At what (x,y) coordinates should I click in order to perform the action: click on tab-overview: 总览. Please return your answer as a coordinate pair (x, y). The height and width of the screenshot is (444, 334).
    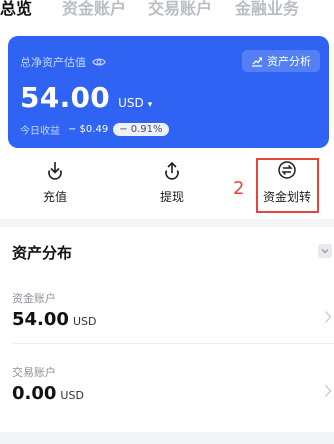
    Looking at the image, I should click on (16, 9).